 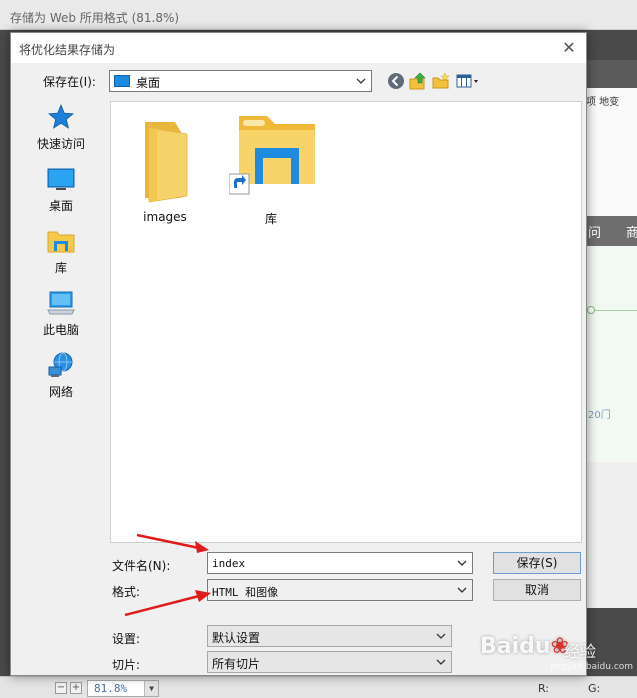 What do you see at coordinates (61, 256) in the screenshot?
I see `place-library: 库` at bounding box center [61, 256].